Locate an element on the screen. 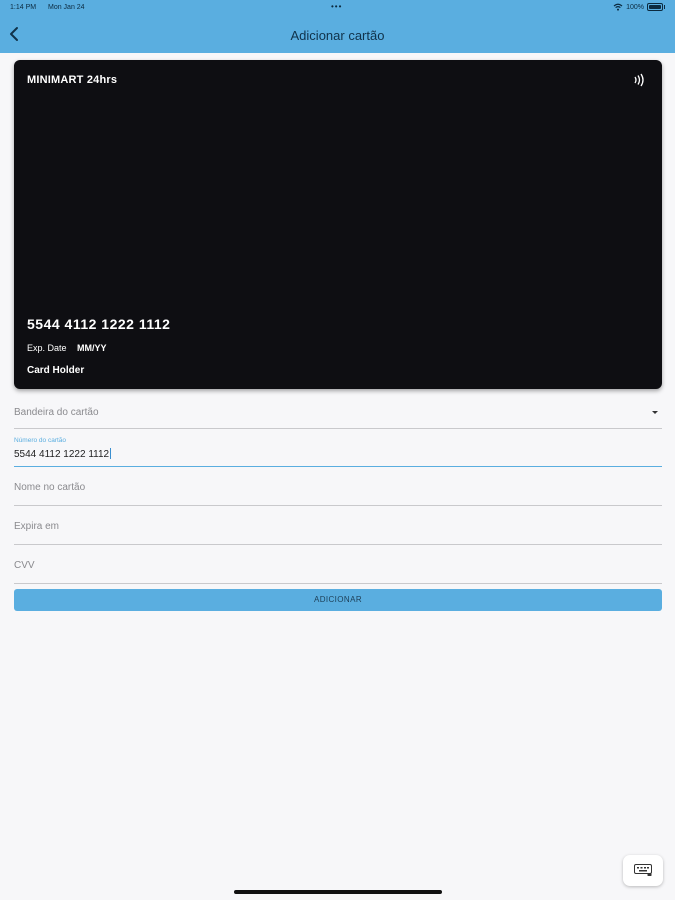 This screenshot has width=675, height=900. expiry-placeholder: Expira em is located at coordinates (37, 526).